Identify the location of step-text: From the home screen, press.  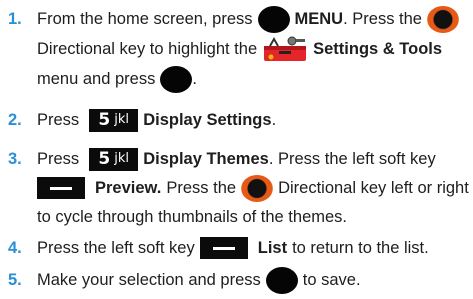
(145, 19).